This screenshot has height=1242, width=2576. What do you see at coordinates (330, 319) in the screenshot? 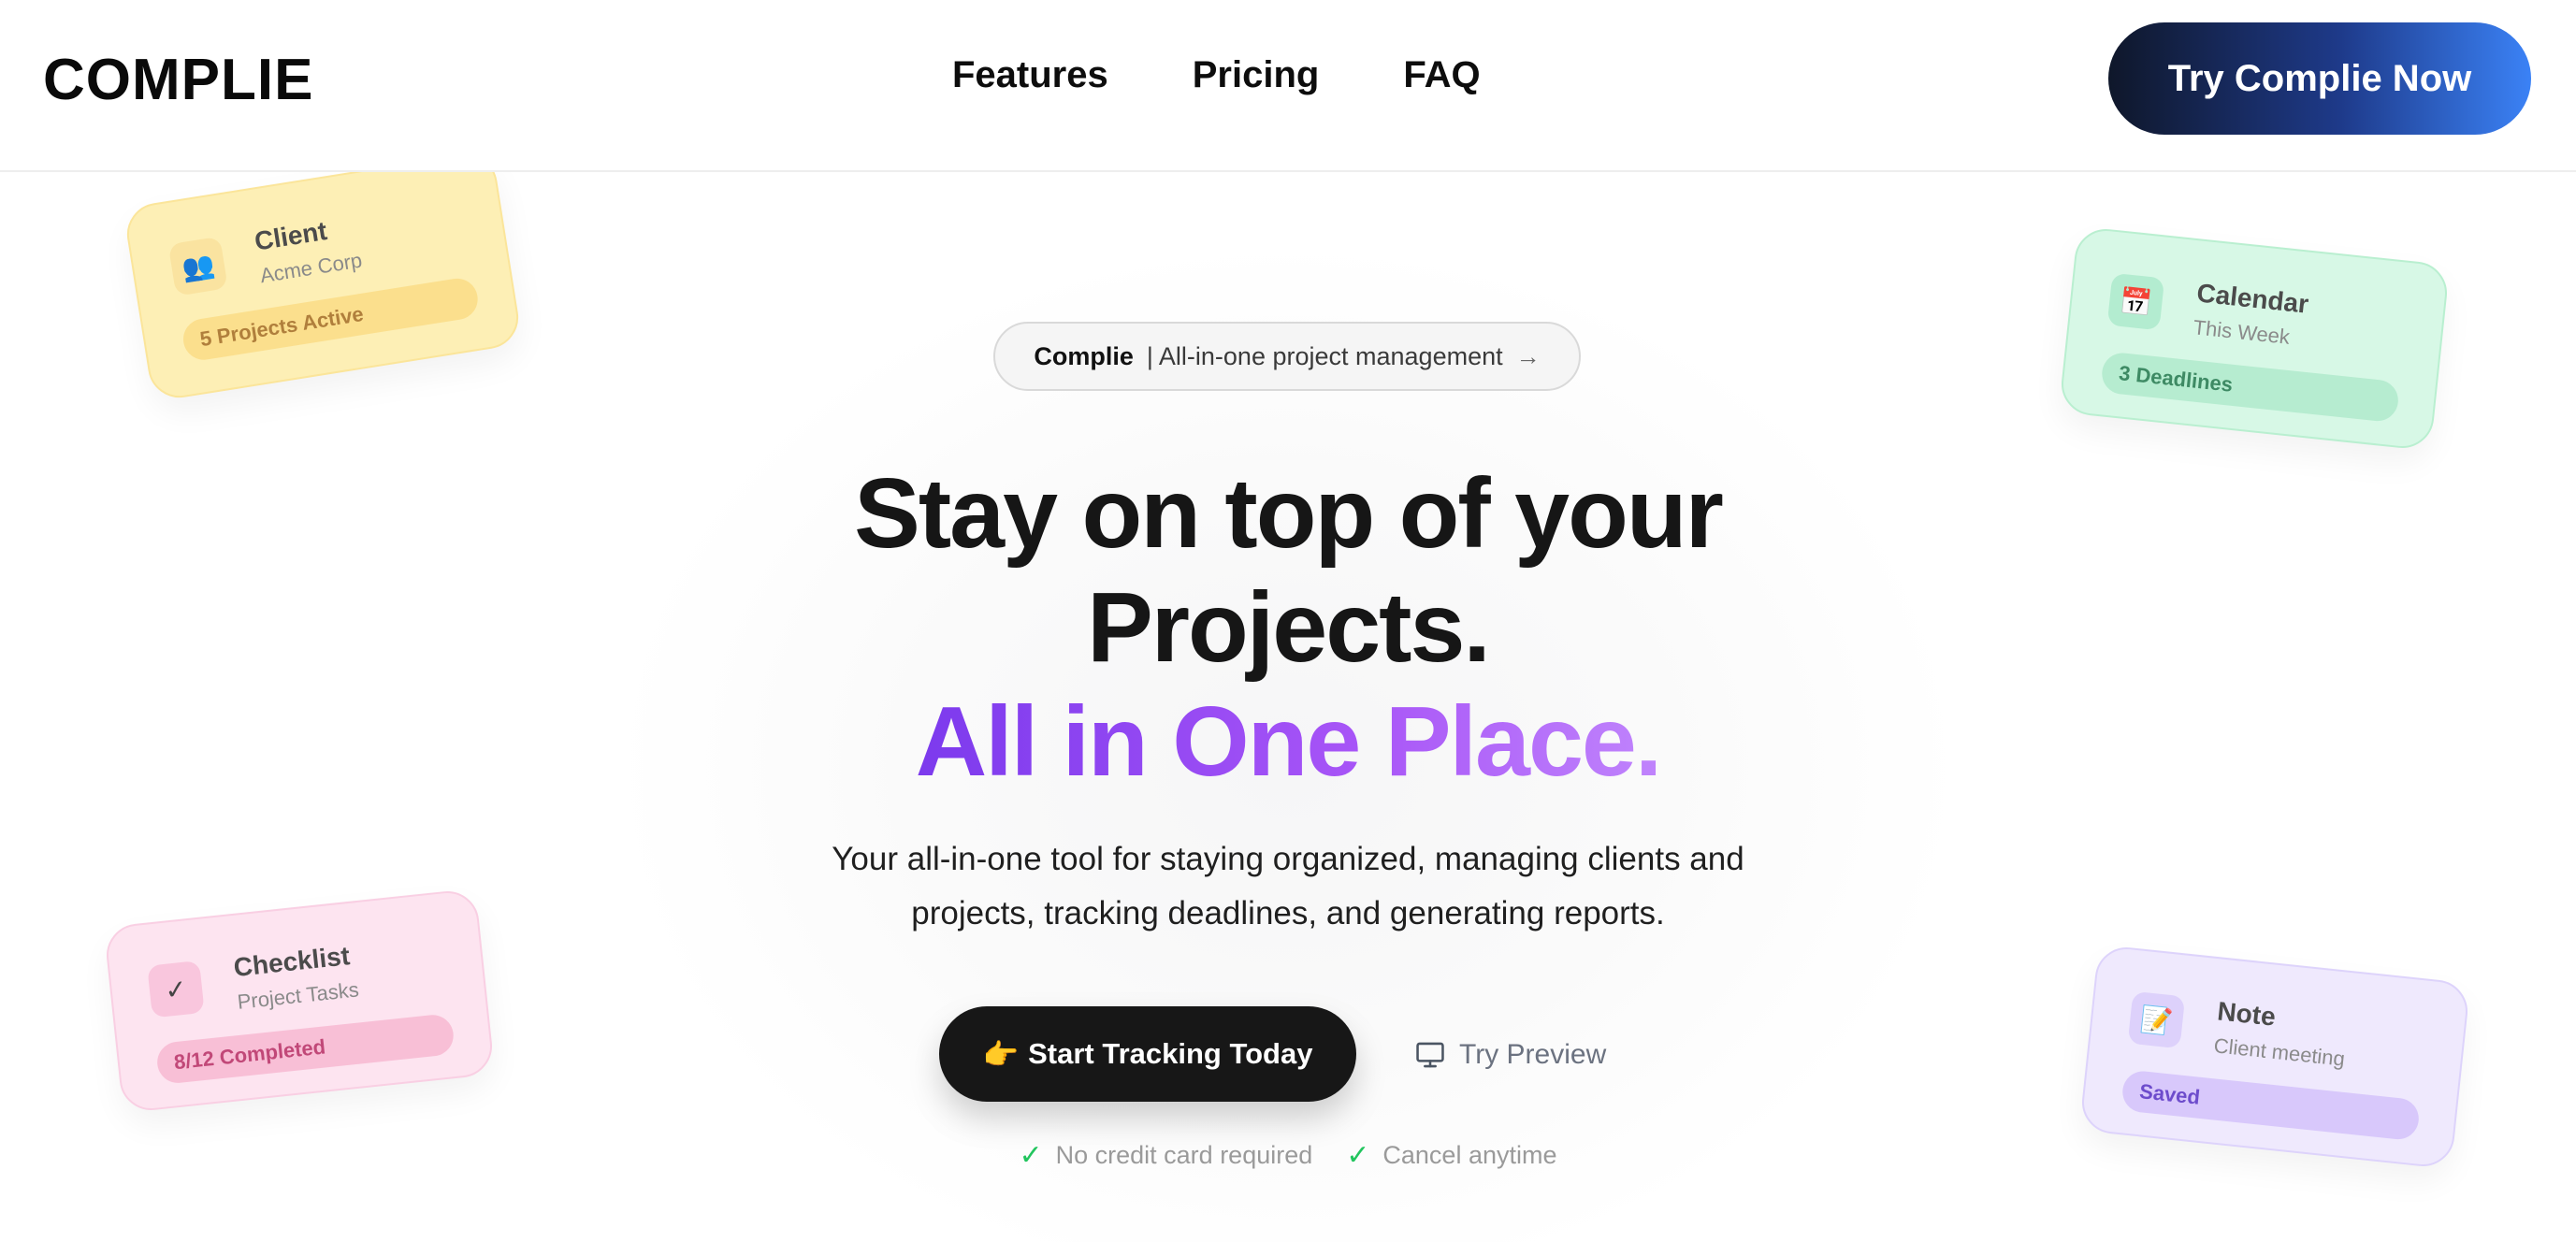
I see `card-status-pill: 5 Projects Active` at bounding box center [330, 319].